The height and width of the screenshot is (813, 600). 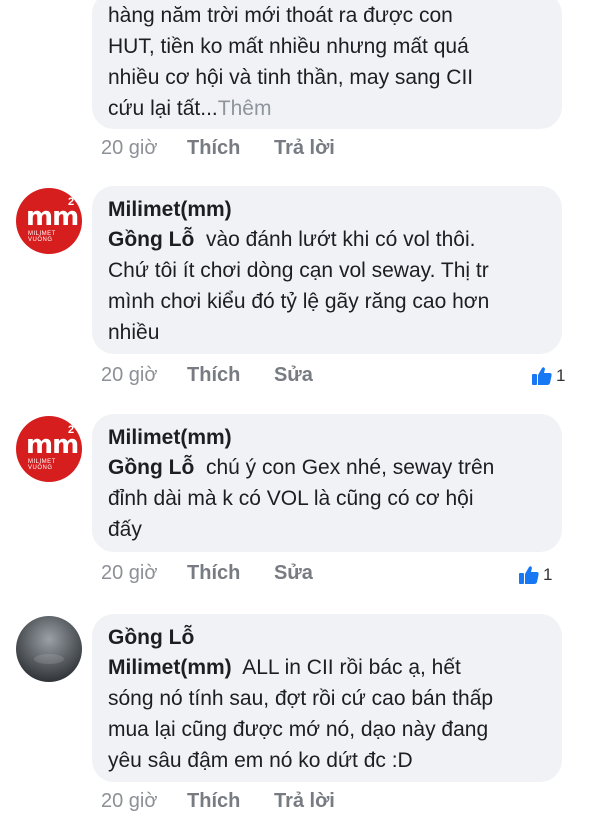 What do you see at coordinates (49, 649) in the screenshot?
I see `avatar` at bounding box center [49, 649].